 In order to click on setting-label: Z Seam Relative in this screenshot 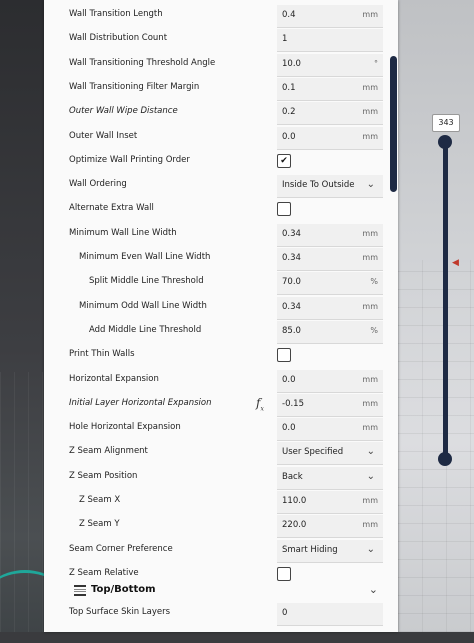, I will do `click(104, 573)`.